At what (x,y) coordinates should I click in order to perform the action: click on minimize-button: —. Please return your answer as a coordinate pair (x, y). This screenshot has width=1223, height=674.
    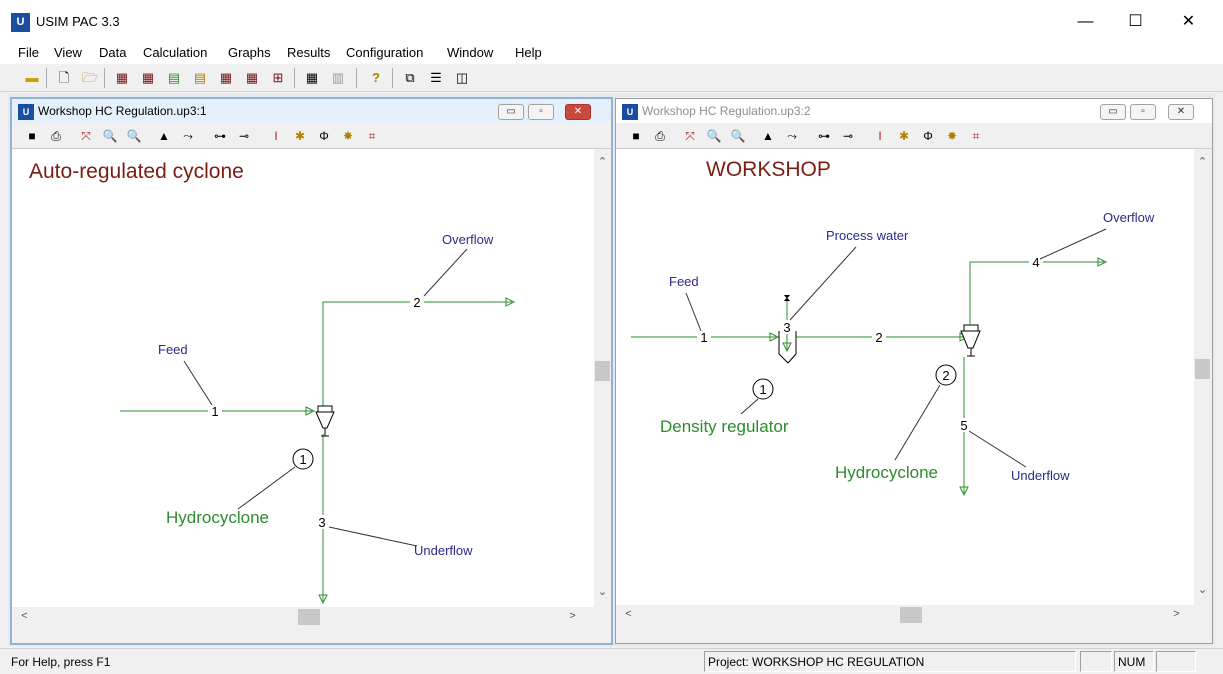
    Looking at the image, I should click on (1085, 22).